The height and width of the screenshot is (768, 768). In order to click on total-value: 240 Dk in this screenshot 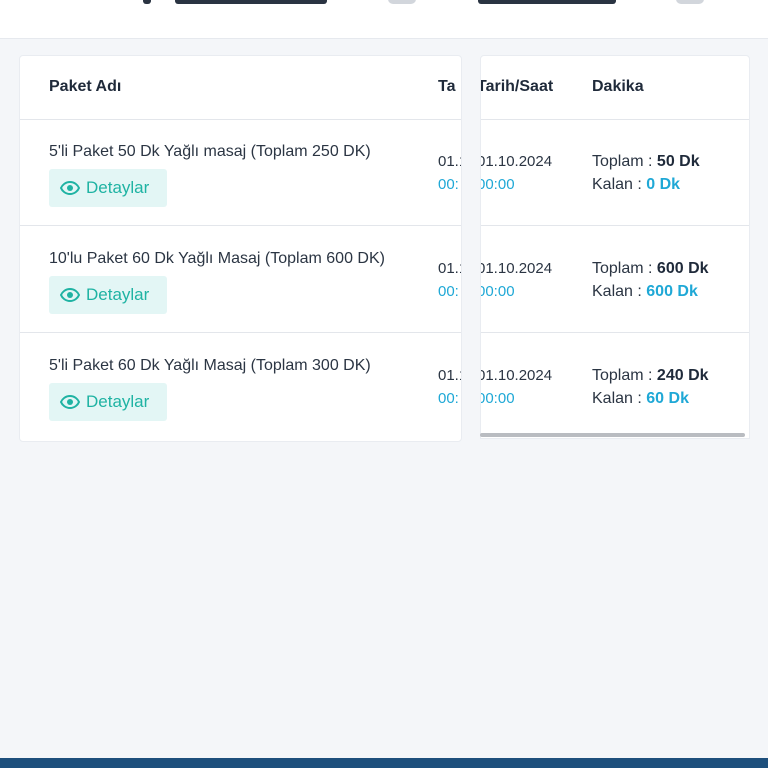, I will do `click(682, 375)`.